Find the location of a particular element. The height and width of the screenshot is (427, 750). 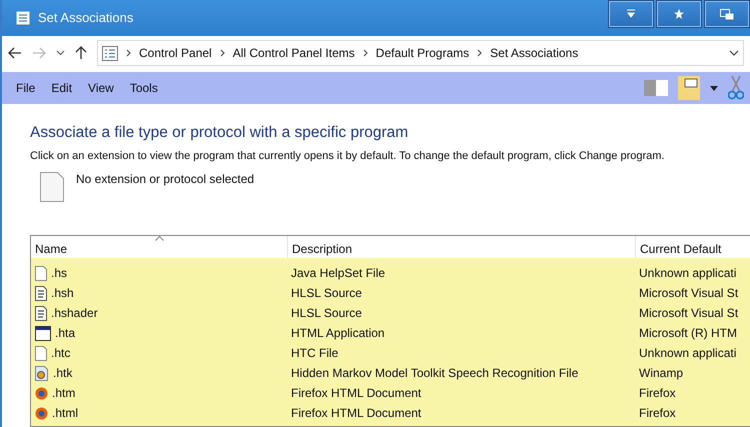

extension-text: .hsh is located at coordinates (62, 293).